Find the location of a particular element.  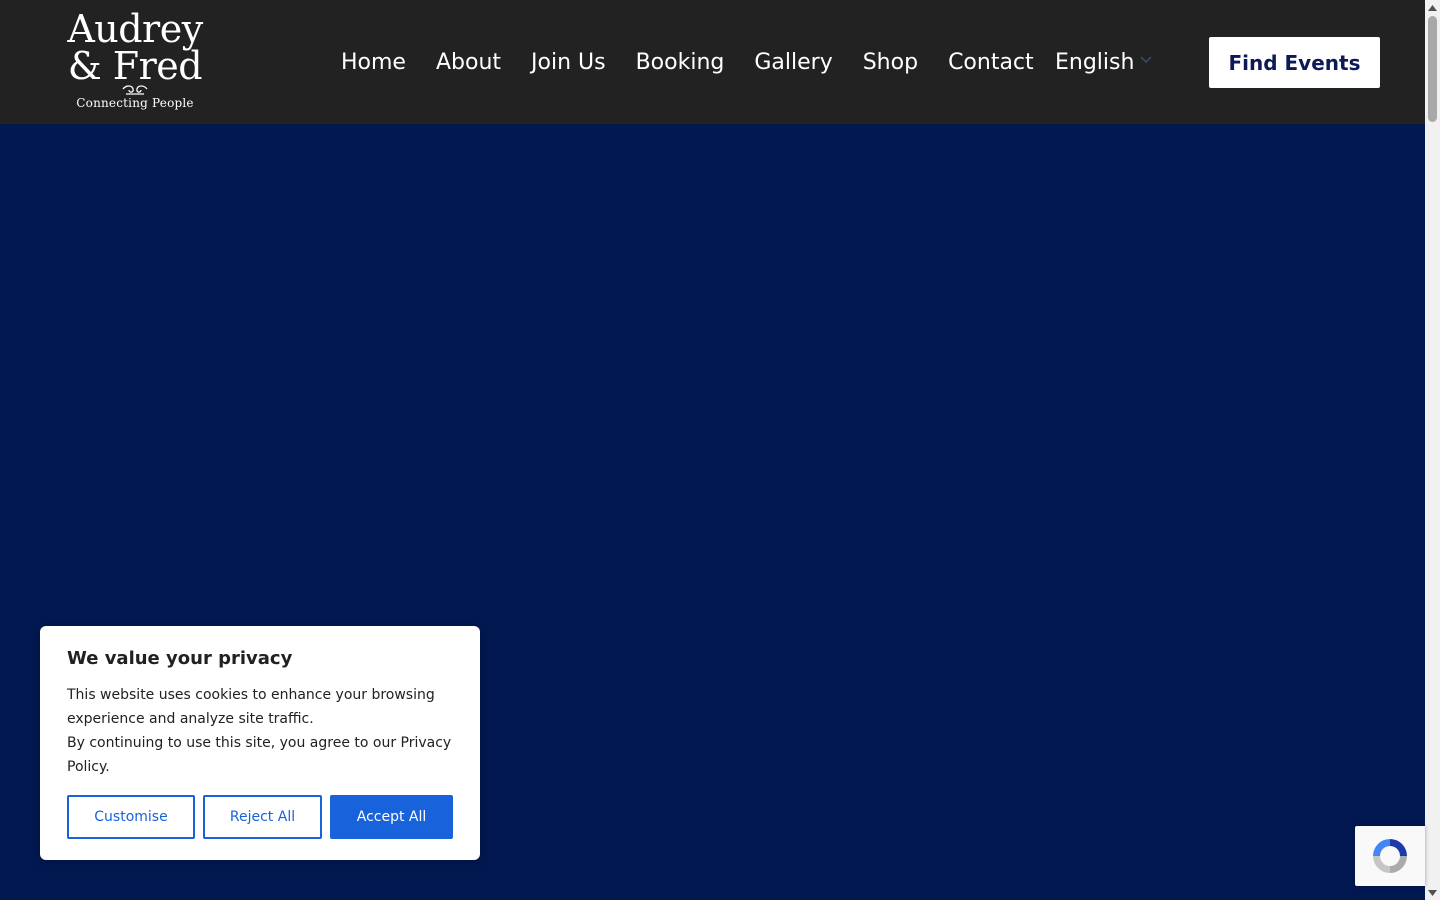

site-logo: Audrey & Fred Connecting People is located at coordinates (135, 63).